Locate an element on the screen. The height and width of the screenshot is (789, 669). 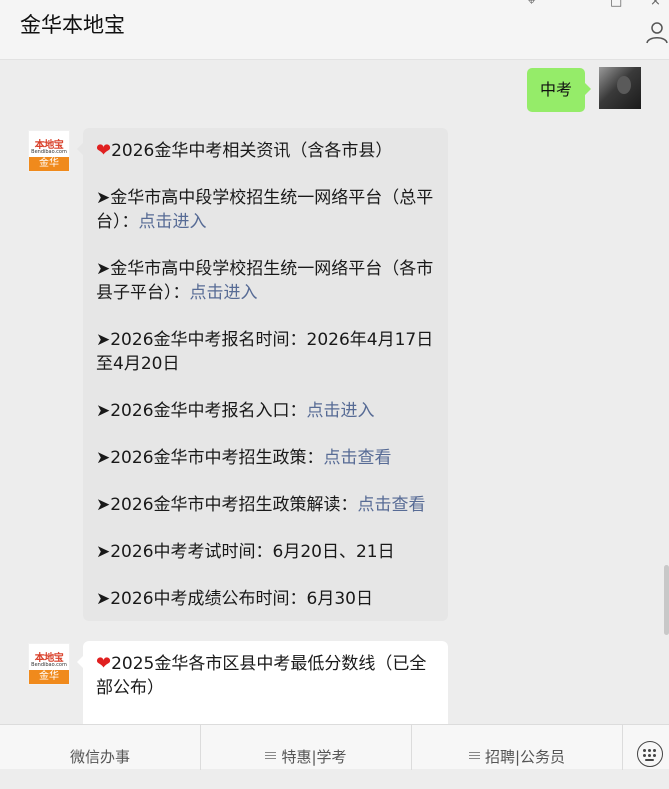
link-enter-county-platform: 点击进入 is located at coordinates (224, 293).